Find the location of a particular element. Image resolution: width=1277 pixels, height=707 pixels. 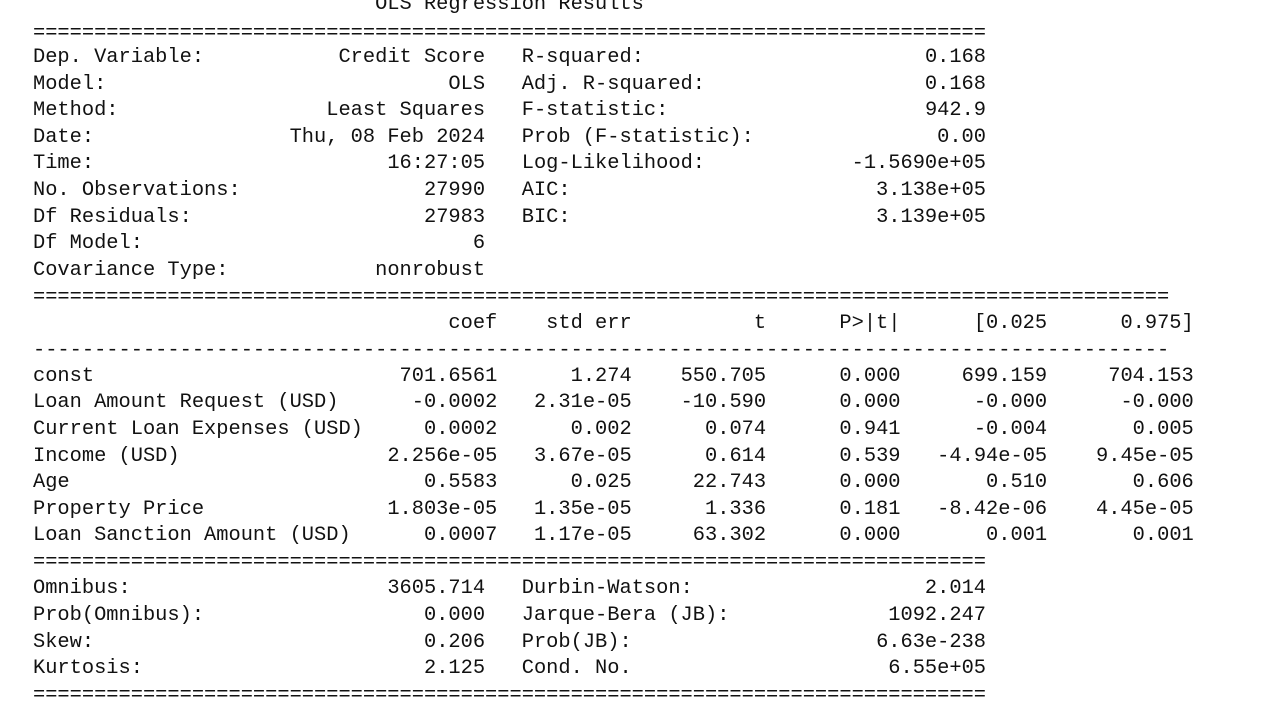

t-stat: -10.590 is located at coordinates (723, 402).